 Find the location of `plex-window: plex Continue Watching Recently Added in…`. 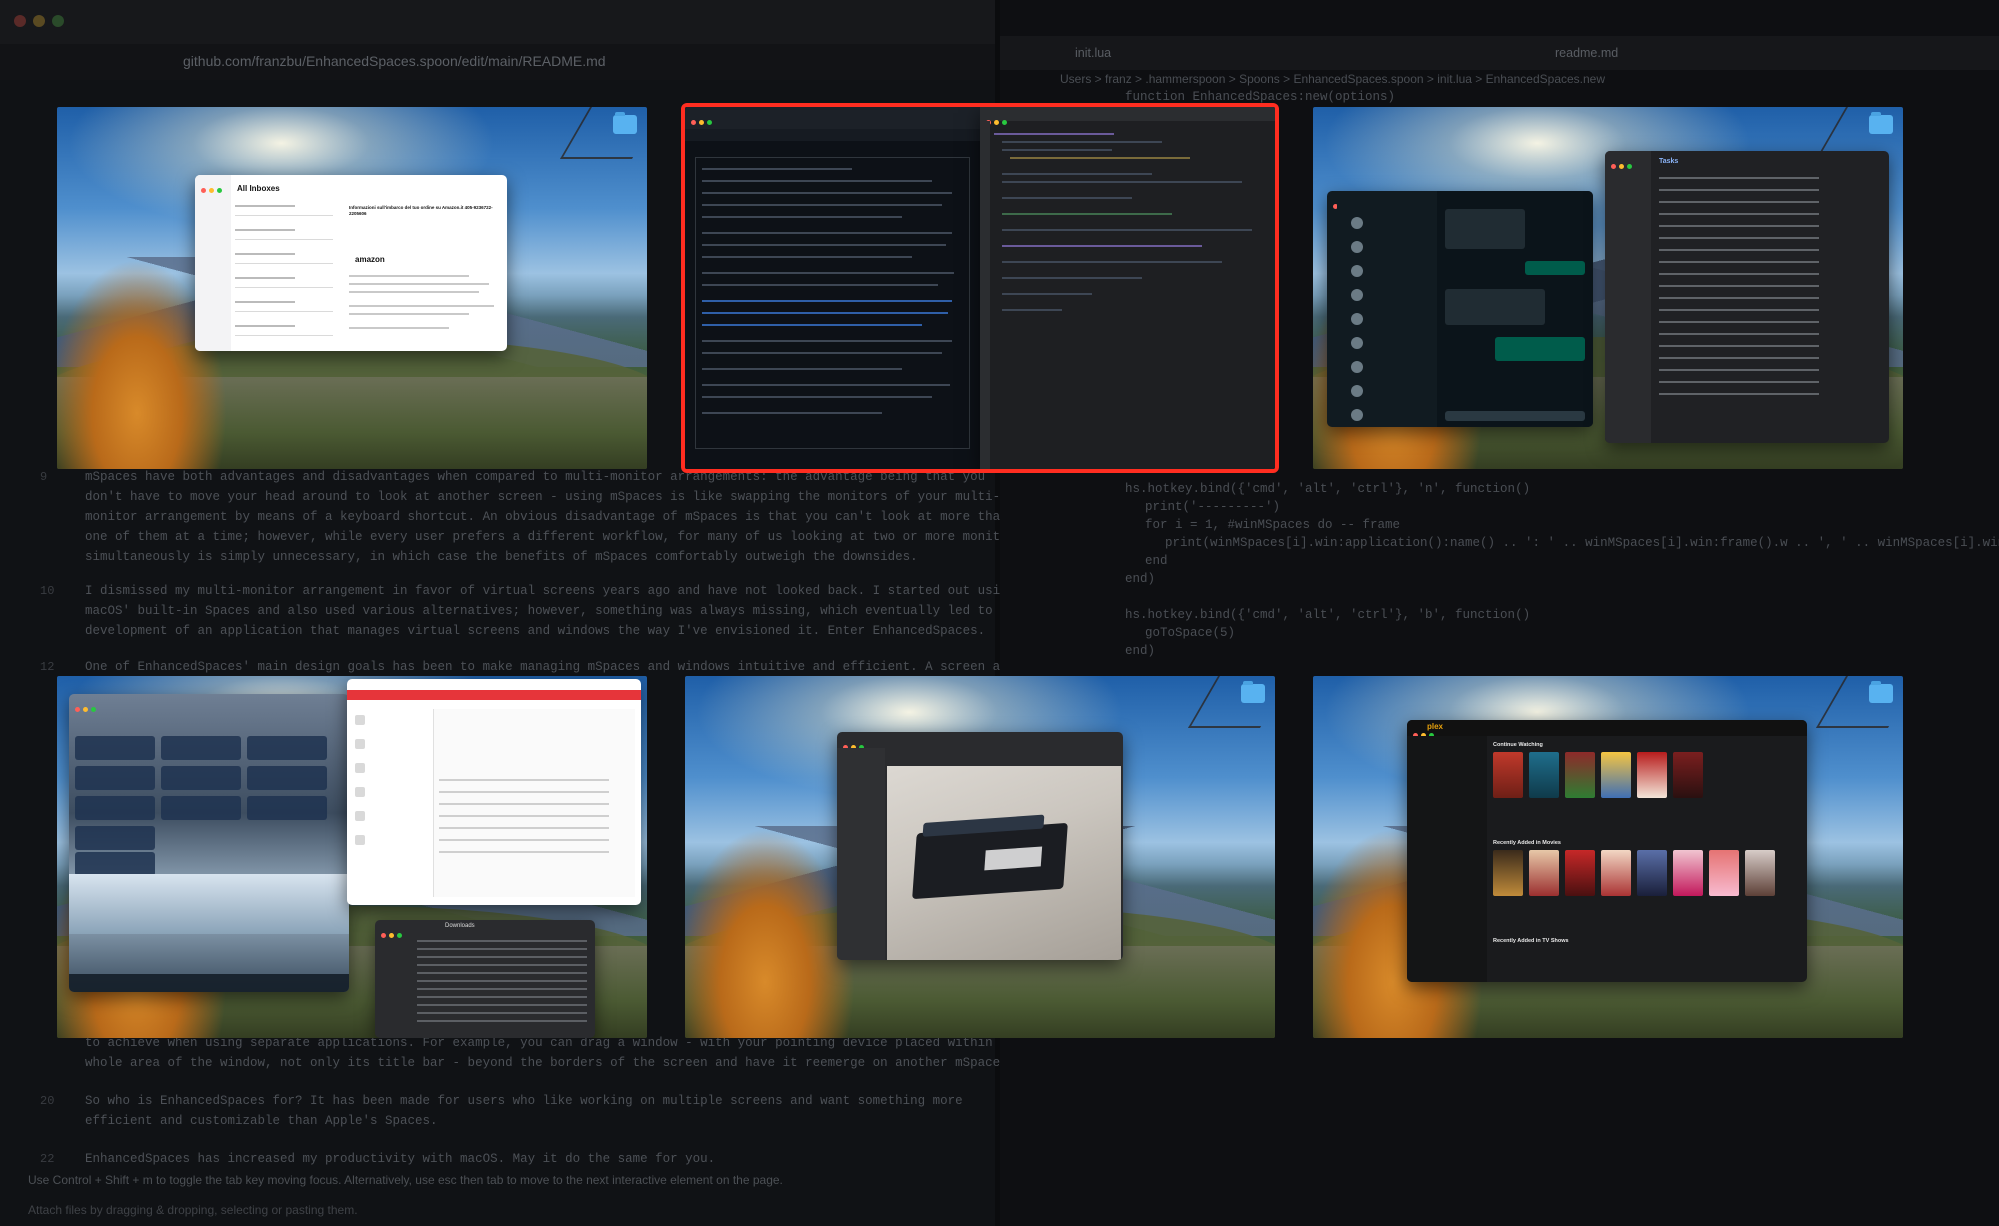

plex-window: plex Continue Watching Recently Added in… is located at coordinates (1607, 851).